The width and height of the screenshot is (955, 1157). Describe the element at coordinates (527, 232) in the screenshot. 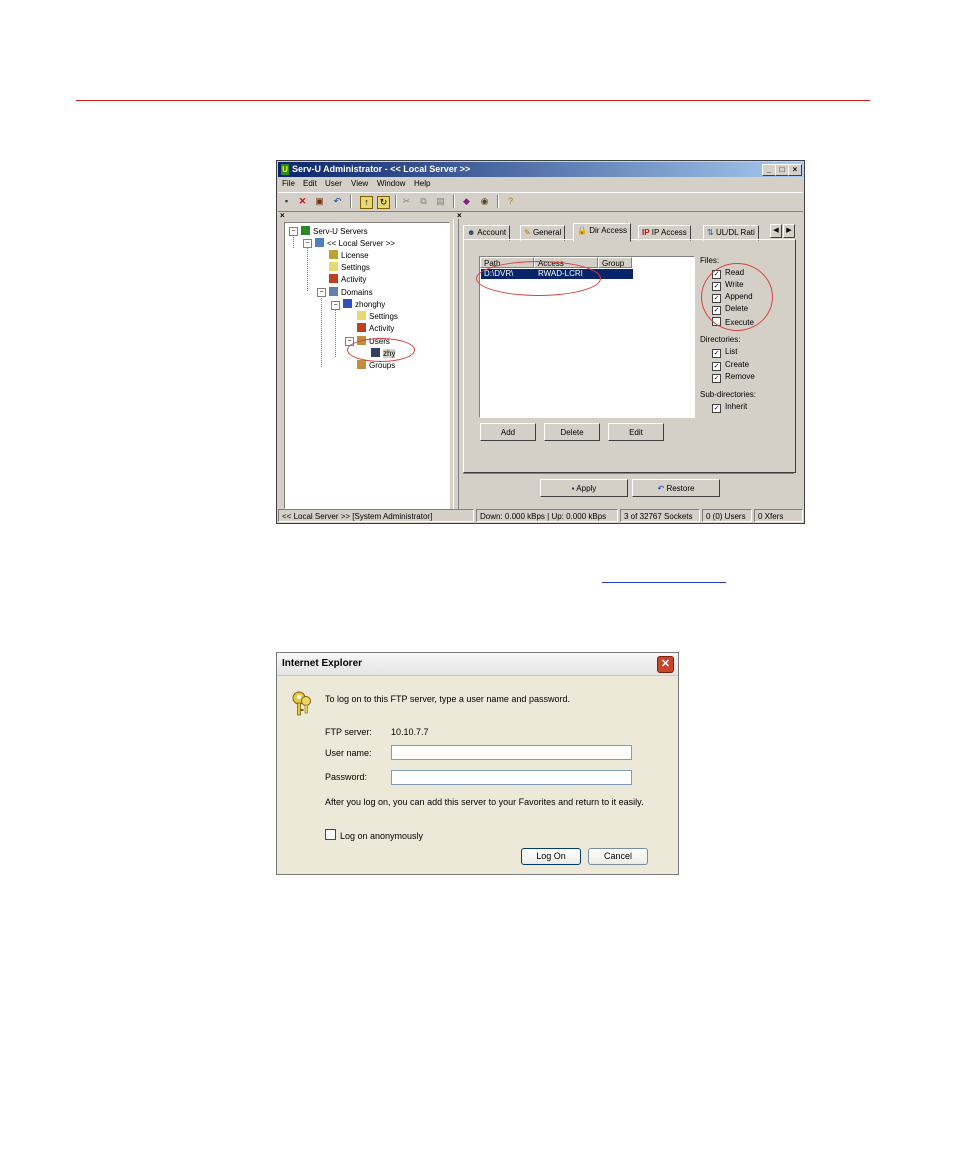

I see `general-icon: ✎` at that location.